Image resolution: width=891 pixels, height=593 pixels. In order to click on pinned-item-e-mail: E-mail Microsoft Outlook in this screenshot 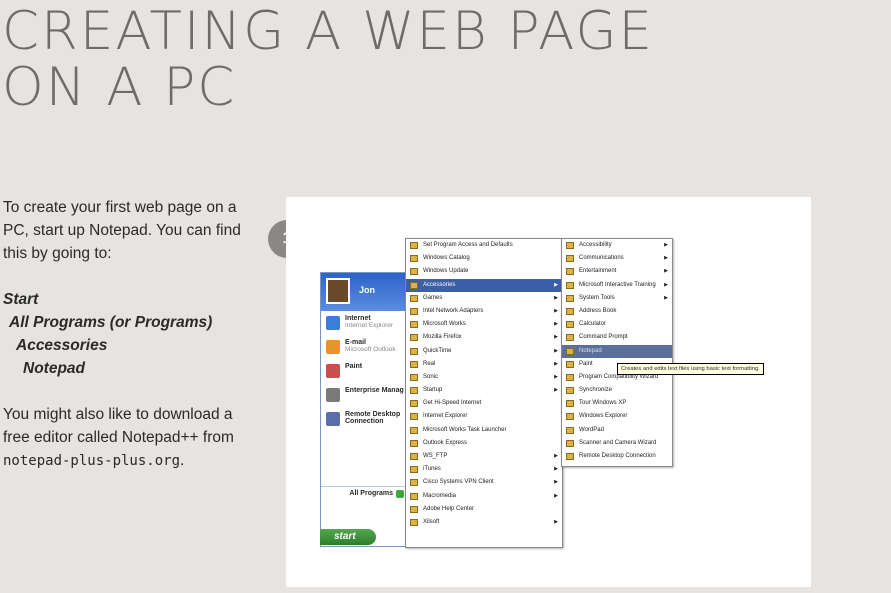, I will do `click(364, 347)`.